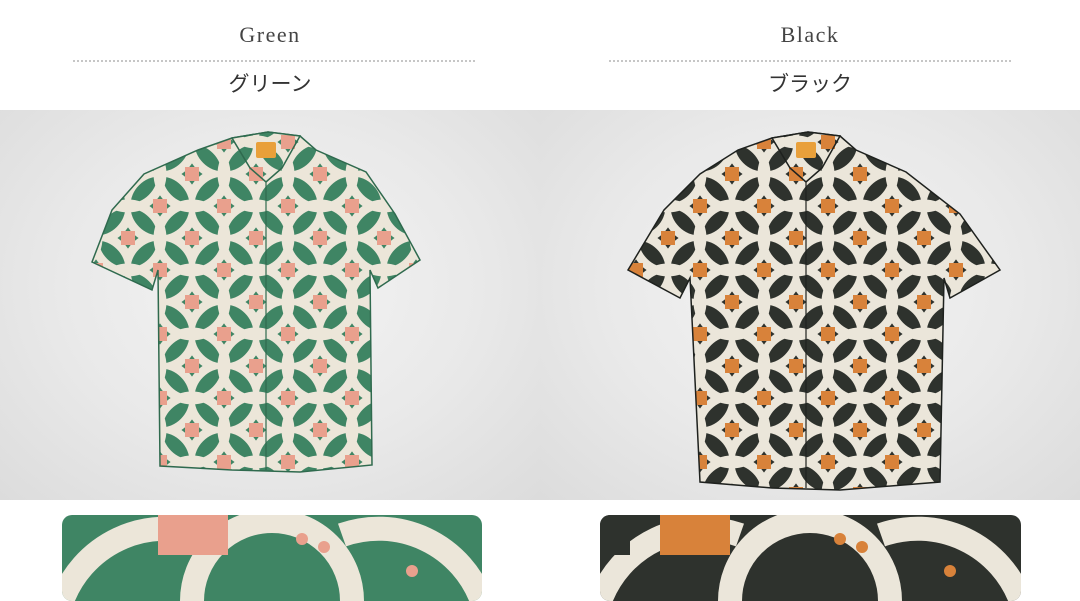  Describe the element at coordinates (270, 84) in the screenshot. I see `variant-name-jp: グリーン` at that location.